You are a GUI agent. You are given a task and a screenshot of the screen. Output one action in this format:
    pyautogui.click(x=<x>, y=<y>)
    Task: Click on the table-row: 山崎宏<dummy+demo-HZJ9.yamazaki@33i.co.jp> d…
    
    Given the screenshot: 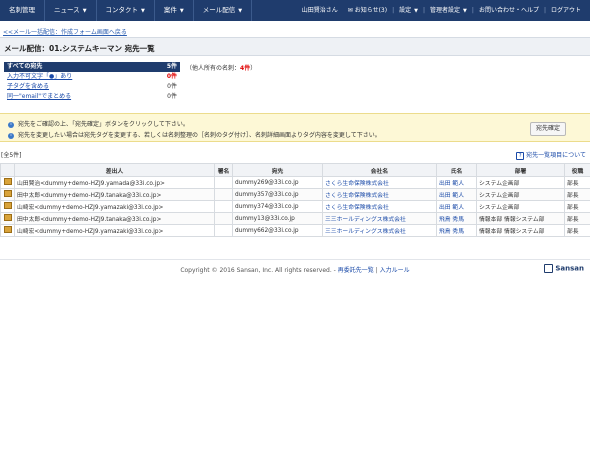 What is the action you would take?
    pyautogui.click(x=295, y=206)
    